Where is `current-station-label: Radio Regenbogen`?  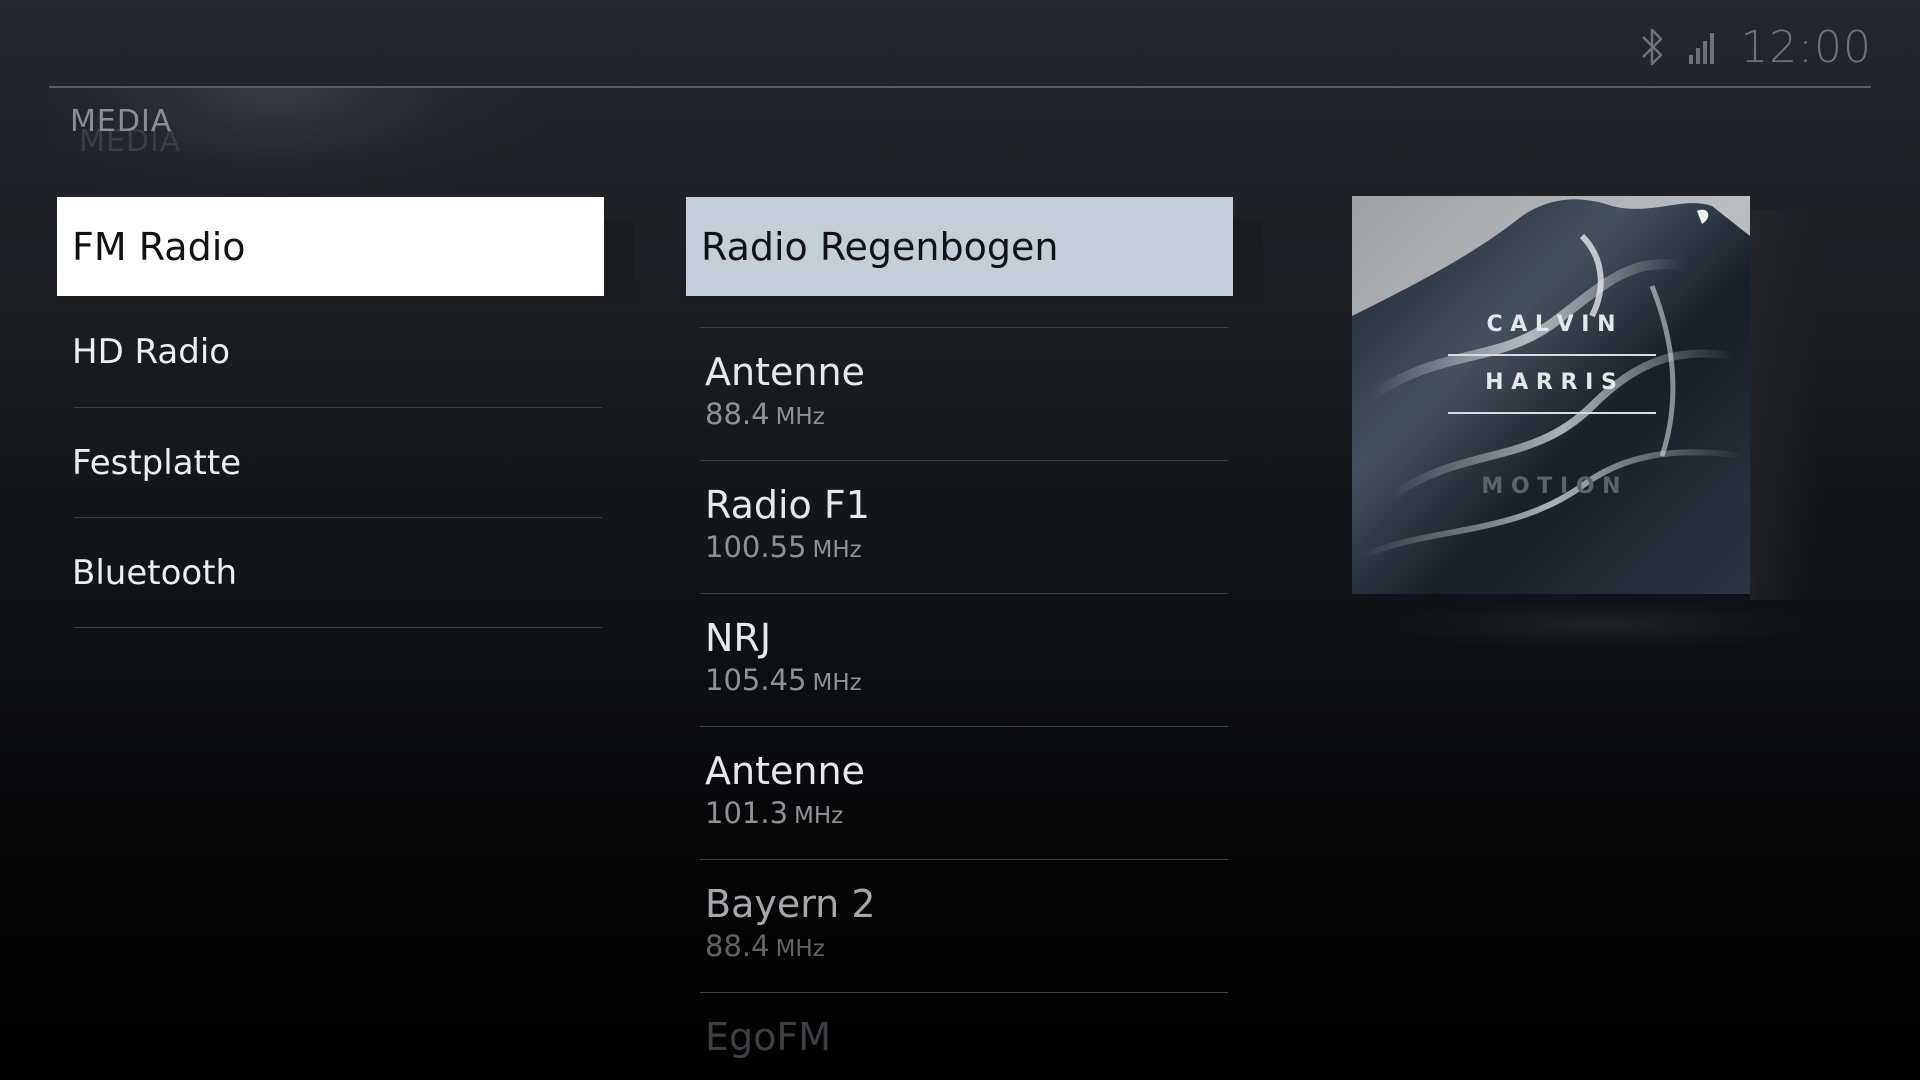
current-station-label: Radio Regenbogen is located at coordinates (880, 246).